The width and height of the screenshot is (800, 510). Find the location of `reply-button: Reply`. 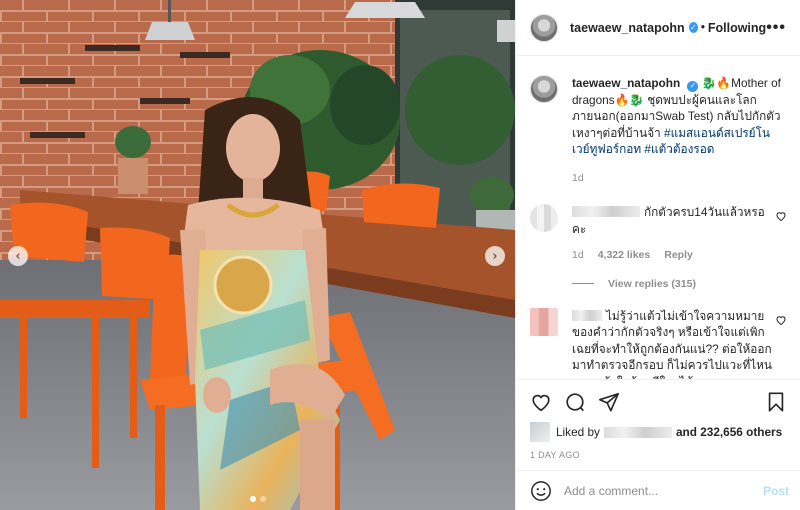

reply-button: Reply is located at coordinates (678, 255).